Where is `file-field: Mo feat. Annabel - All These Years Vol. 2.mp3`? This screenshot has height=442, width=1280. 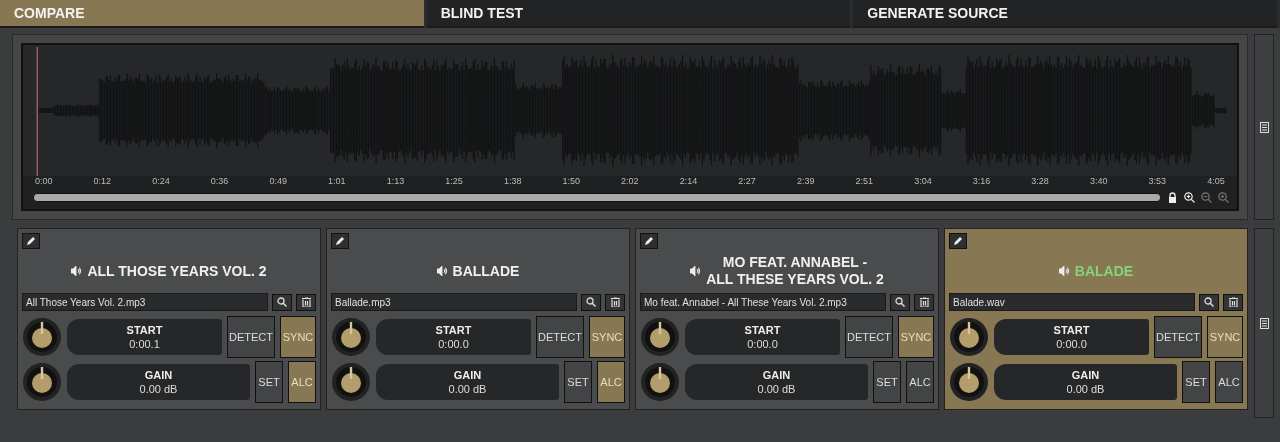 file-field: Mo feat. Annabel - All These Years Vol. 2.mp3 is located at coordinates (763, 302).